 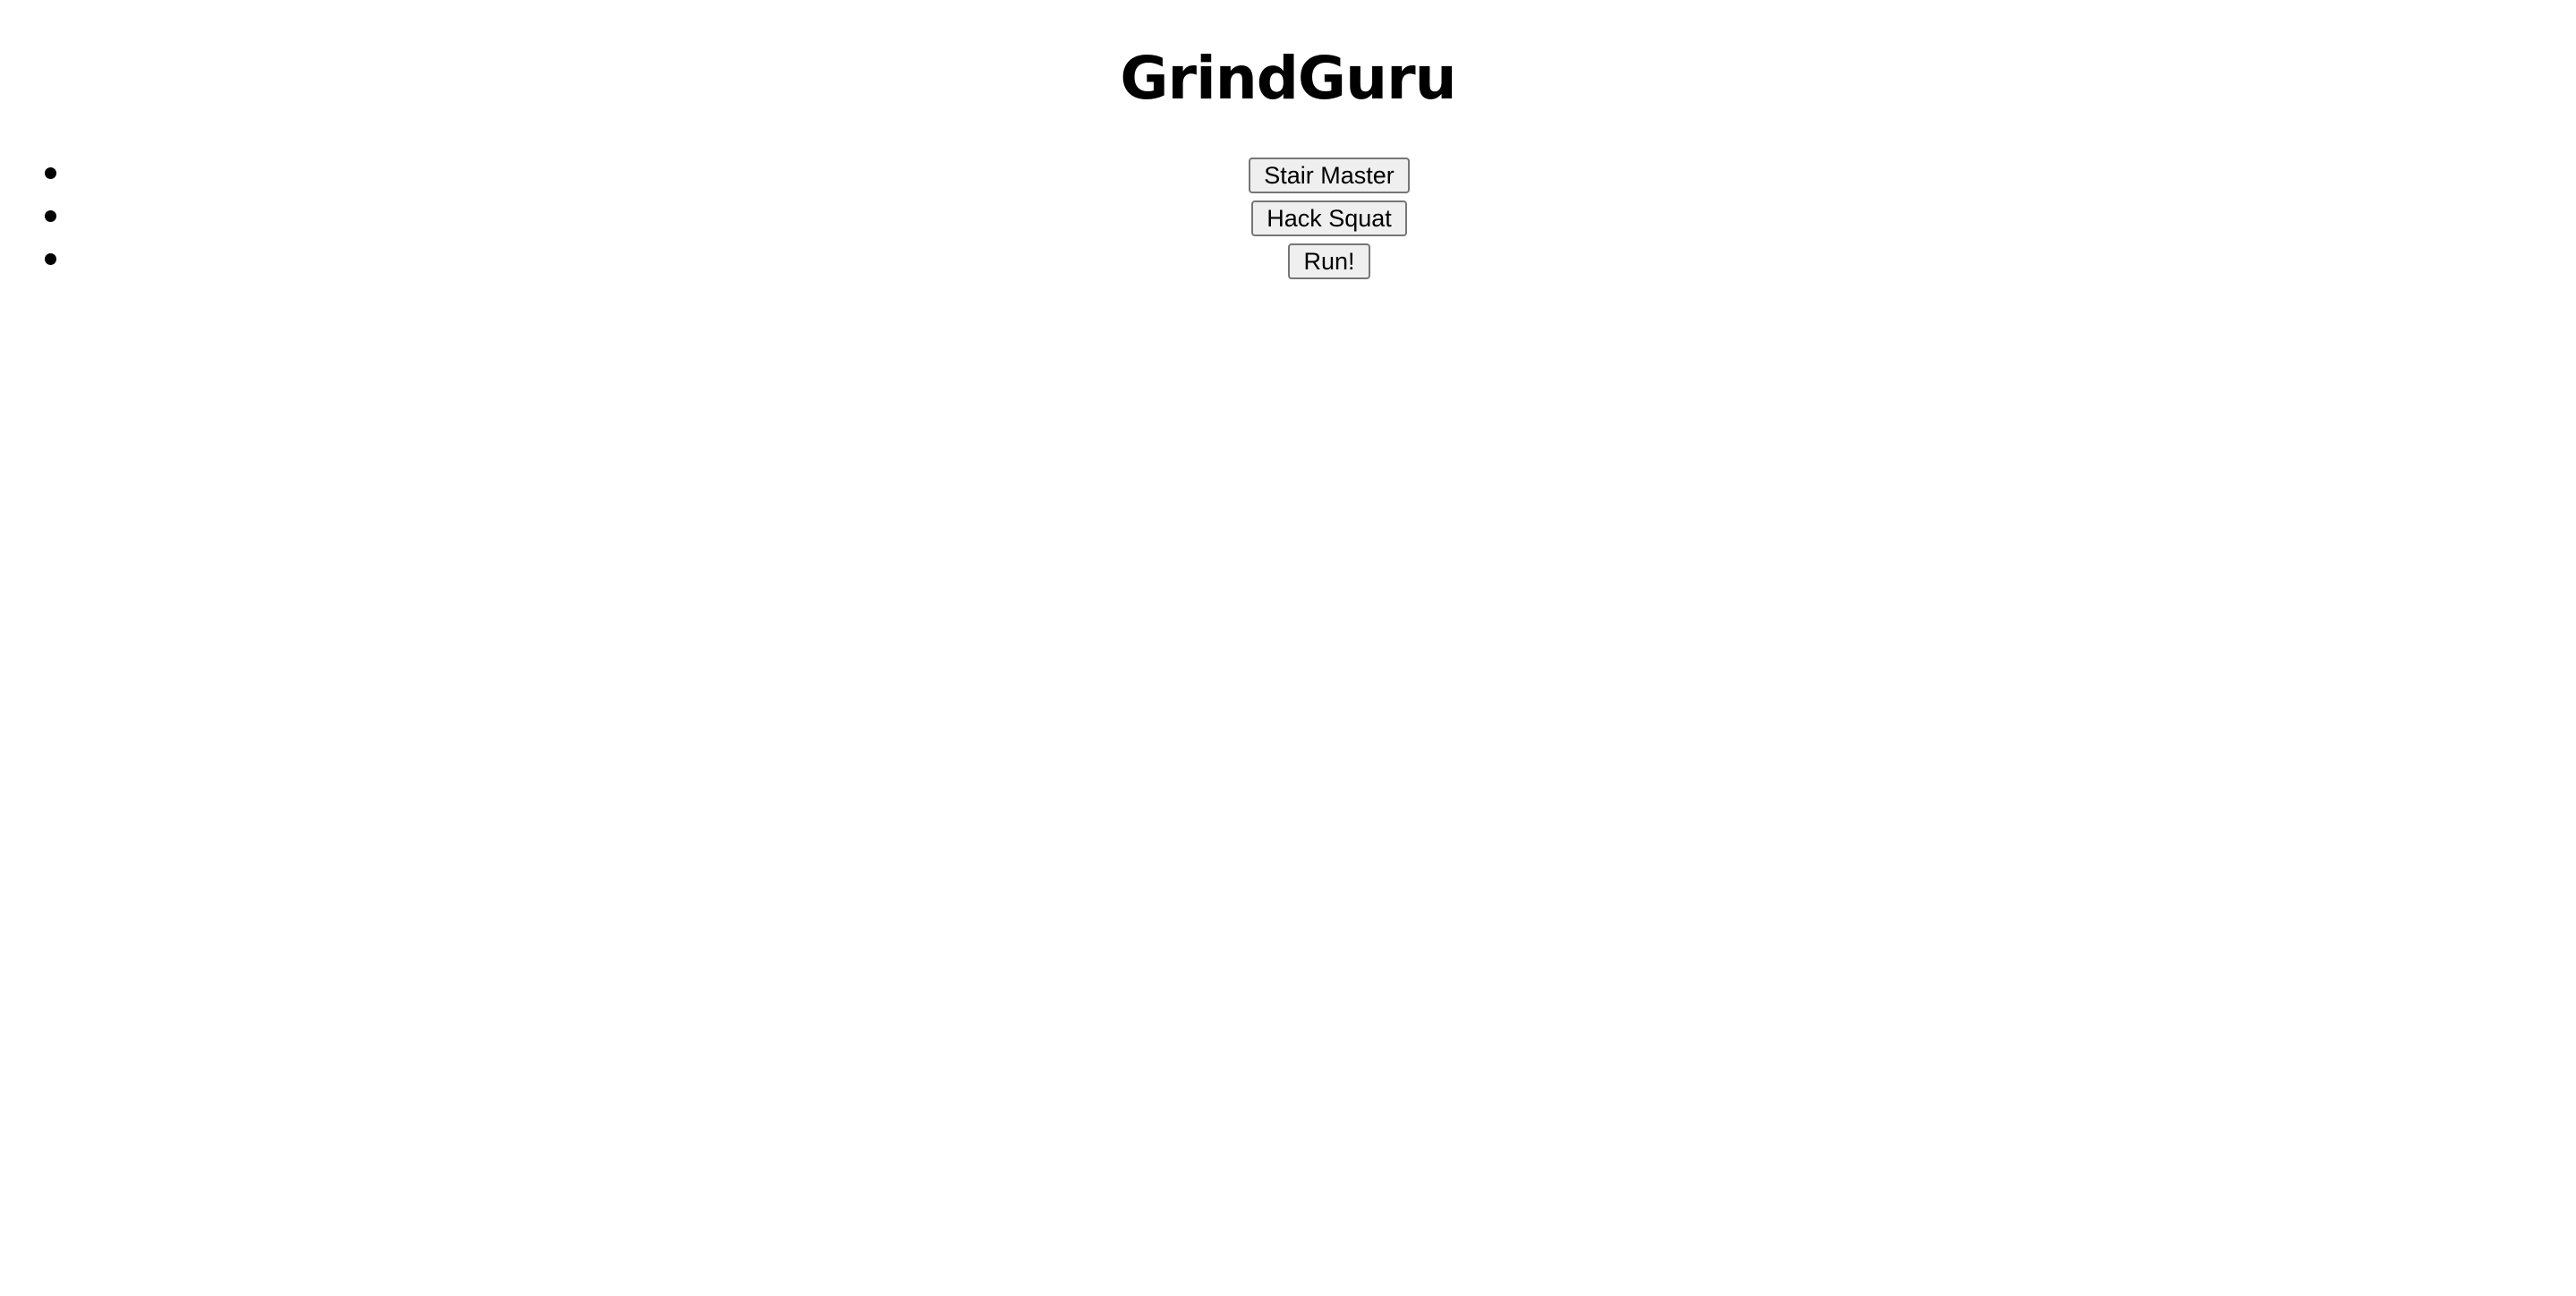 What do you see at coordinates (1329, 218) in the screenshot?
I see `hack-squat-button: Hack Squat` at bounding box center [1329, 218].